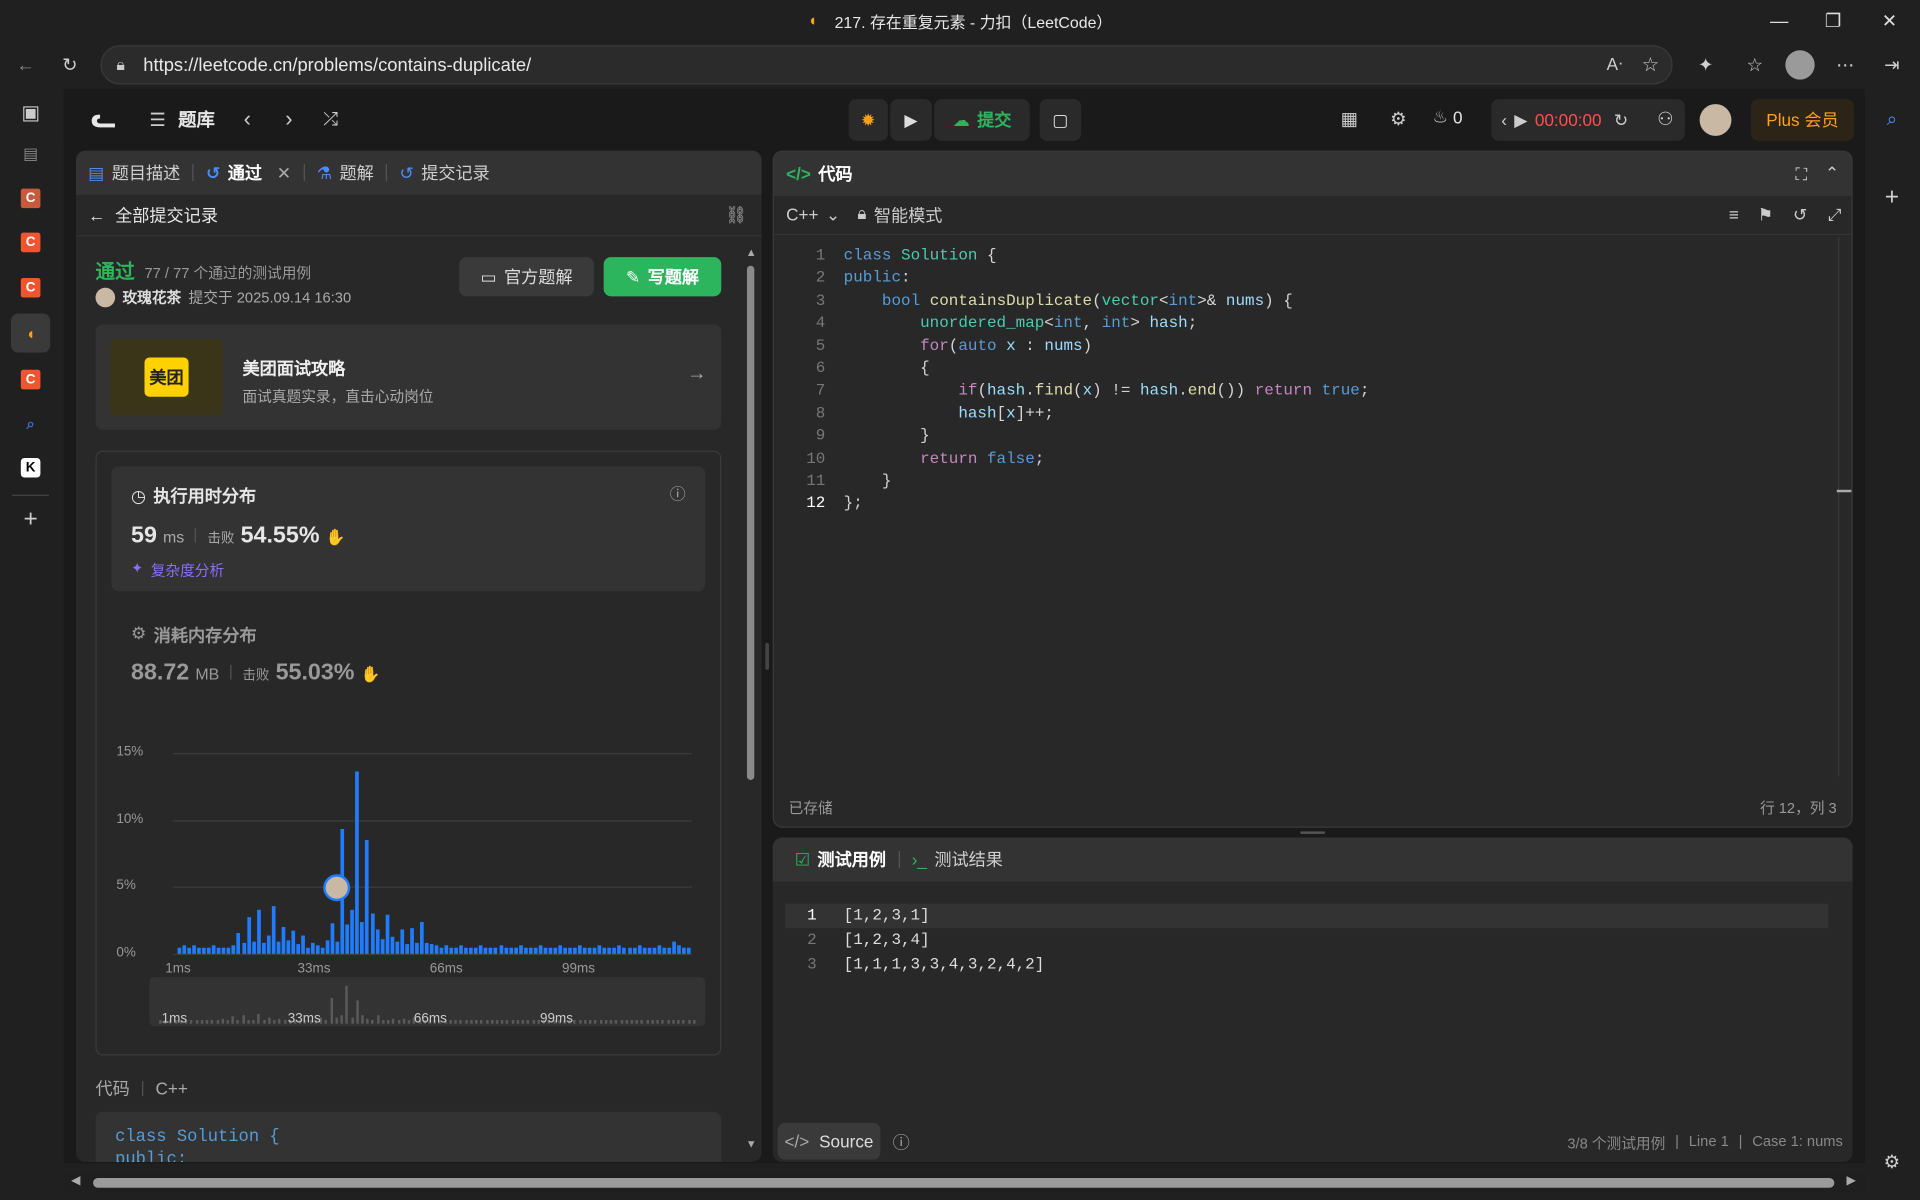 This screenshot has width=1920, height=1200. I want to click on fullscreen-icon: ⛶, so click(1801, 174).